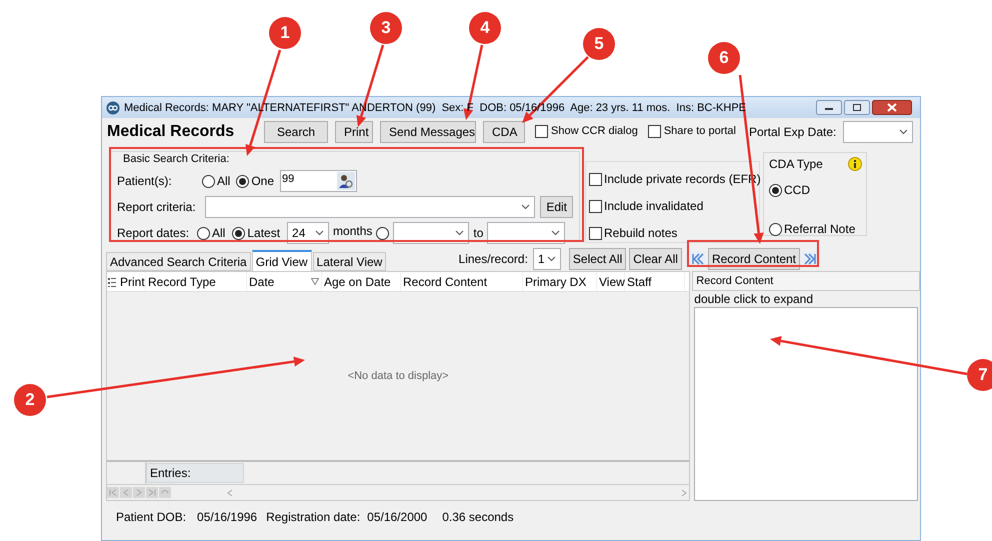  What do you see at coordinates (296, 131) in the screenshot?
I see `button: Search` at bounding box center [296, 131].